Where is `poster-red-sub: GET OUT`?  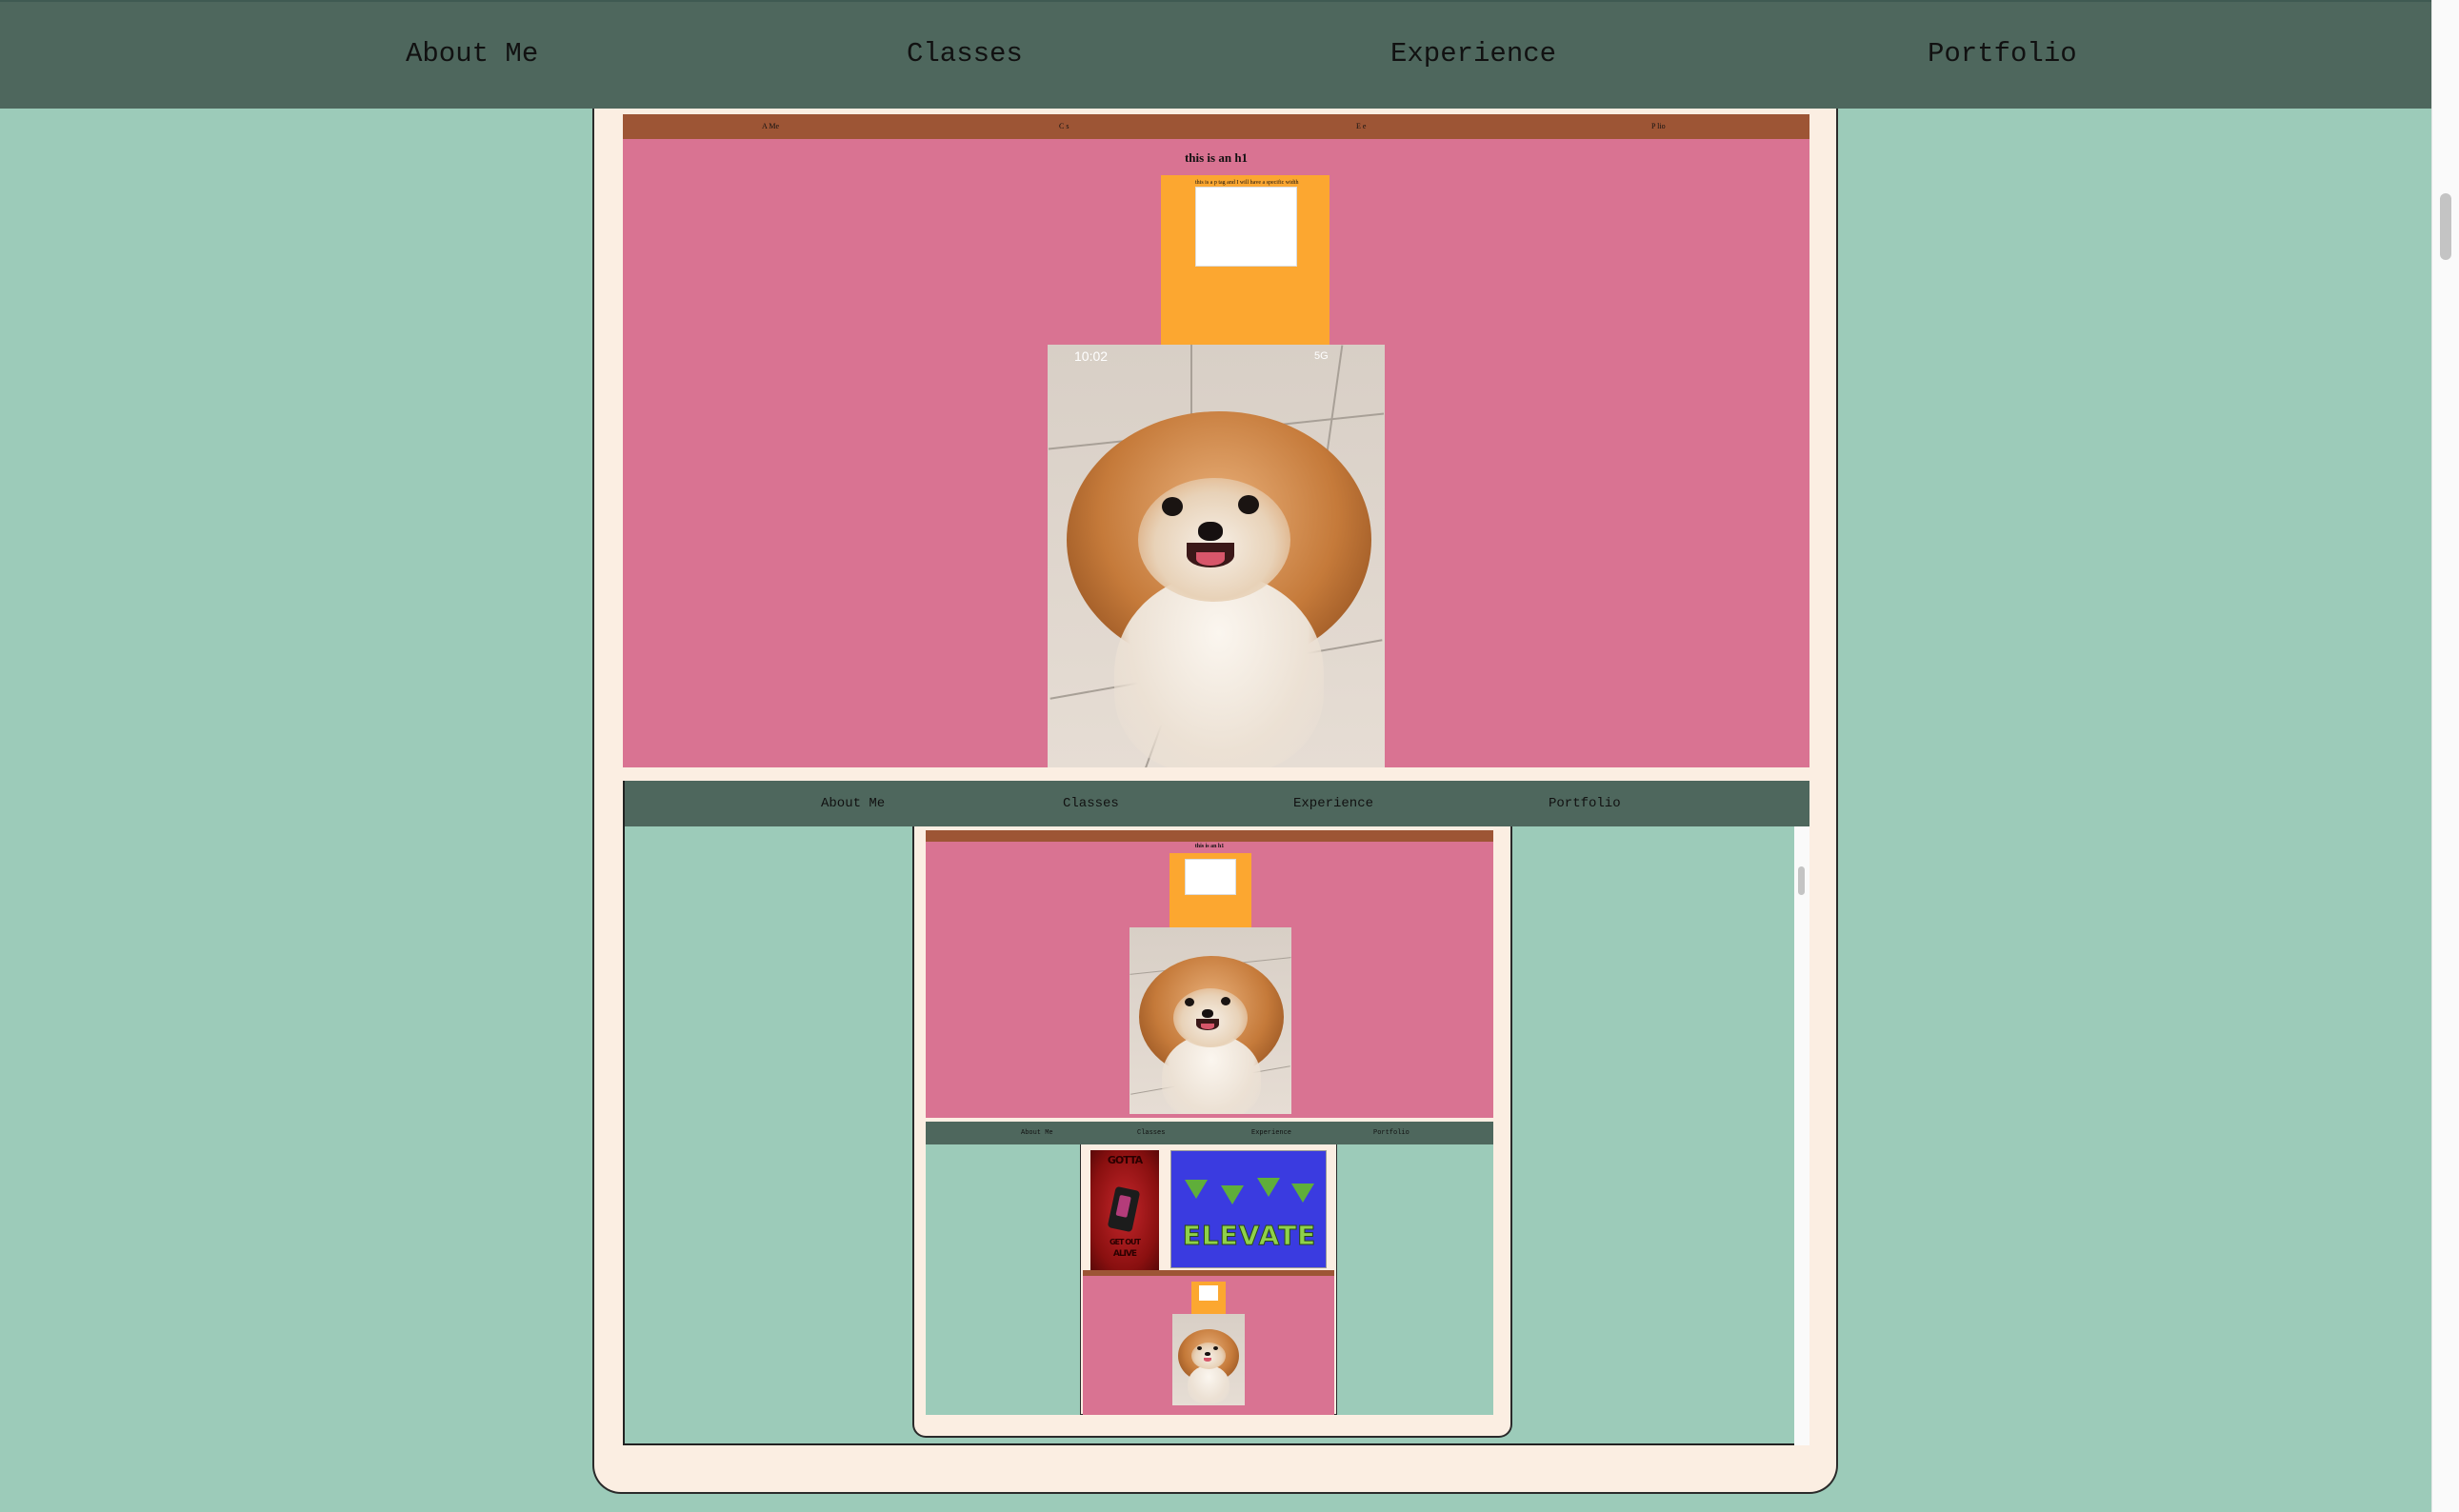
poster-red-sub: GET OUT is located at coordinates (1125, 1242).